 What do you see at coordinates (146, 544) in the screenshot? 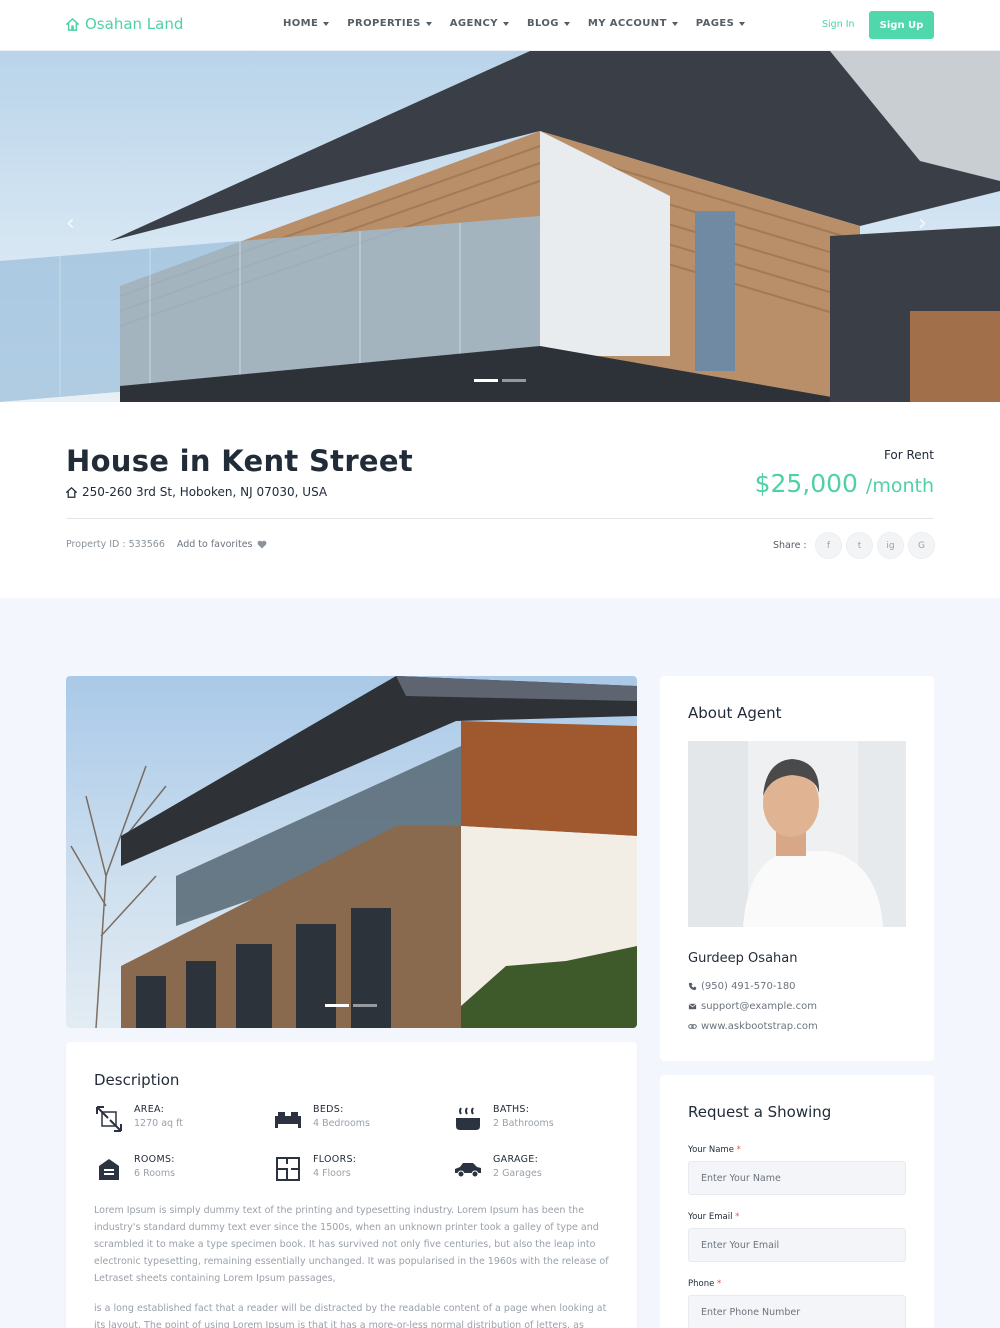
I see `property-id-value: 533566` at bounding box center [146, 544].